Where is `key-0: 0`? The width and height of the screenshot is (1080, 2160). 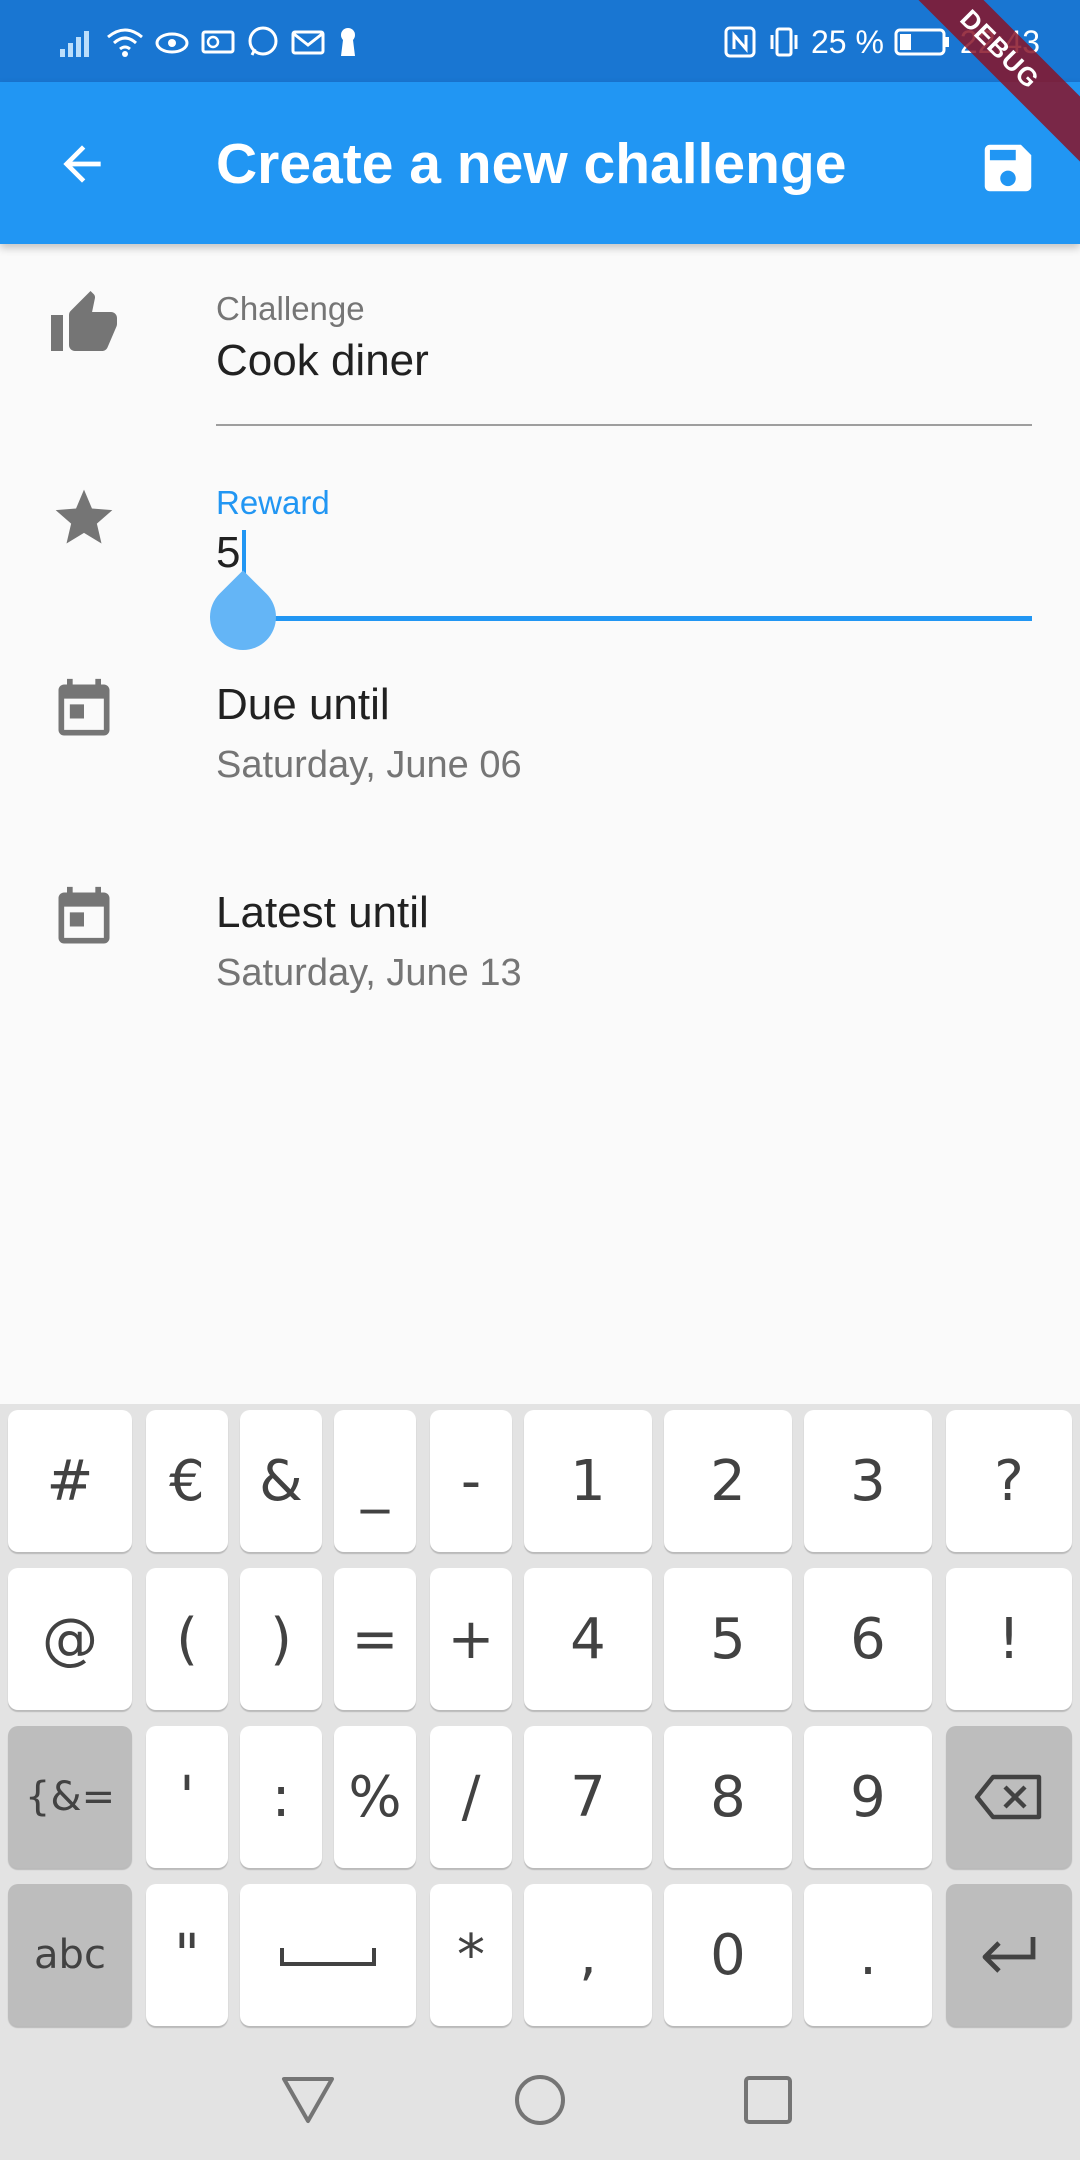 key-0: 0 is located at coordinates (728, 1955).